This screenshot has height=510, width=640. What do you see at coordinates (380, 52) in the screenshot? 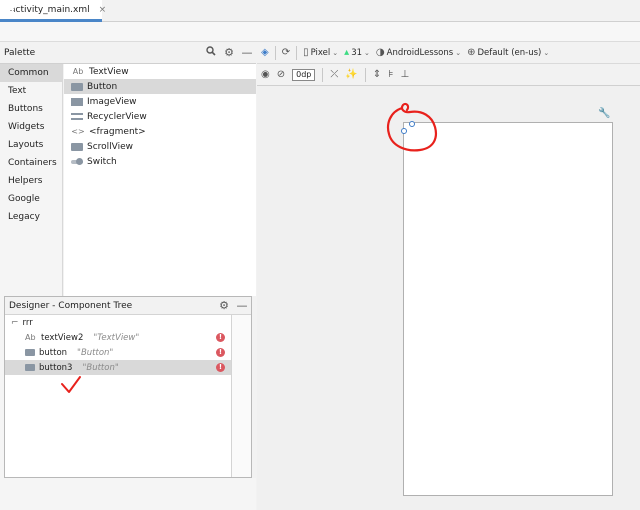
I see `theme-icon: ◑` at bounding box center [380, 52].